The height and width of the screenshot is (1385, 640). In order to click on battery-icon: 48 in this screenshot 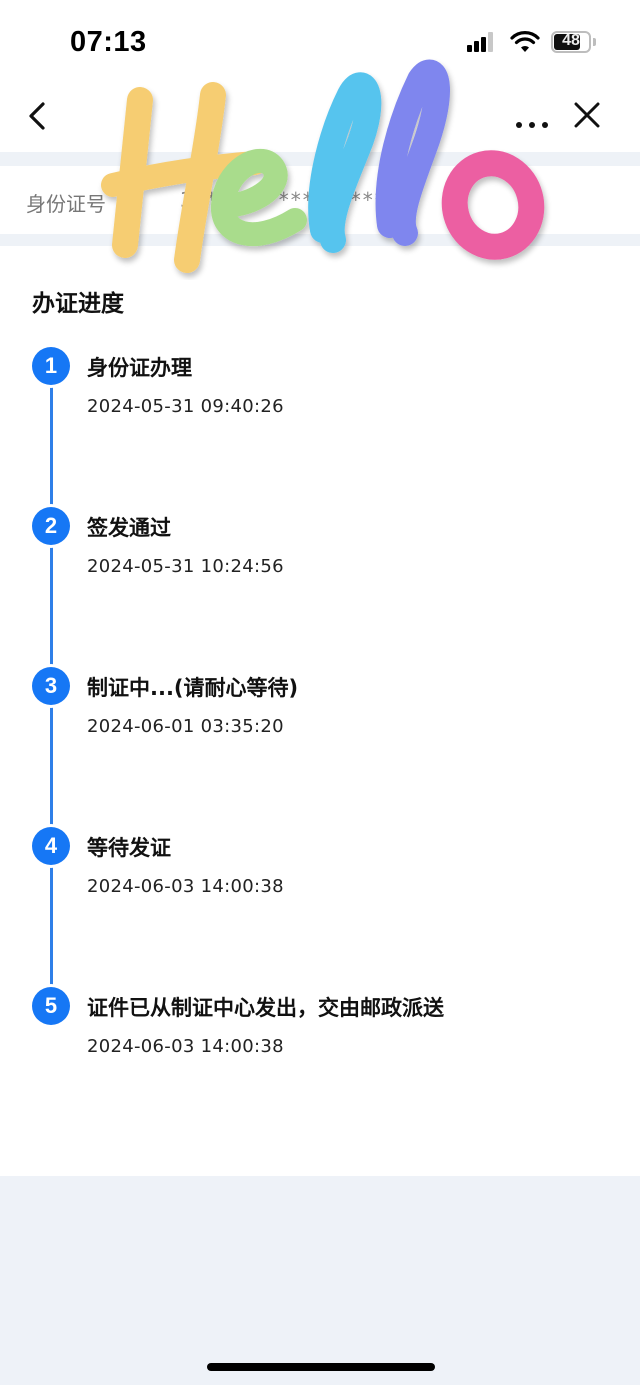, I will do `click(571, 42)`.